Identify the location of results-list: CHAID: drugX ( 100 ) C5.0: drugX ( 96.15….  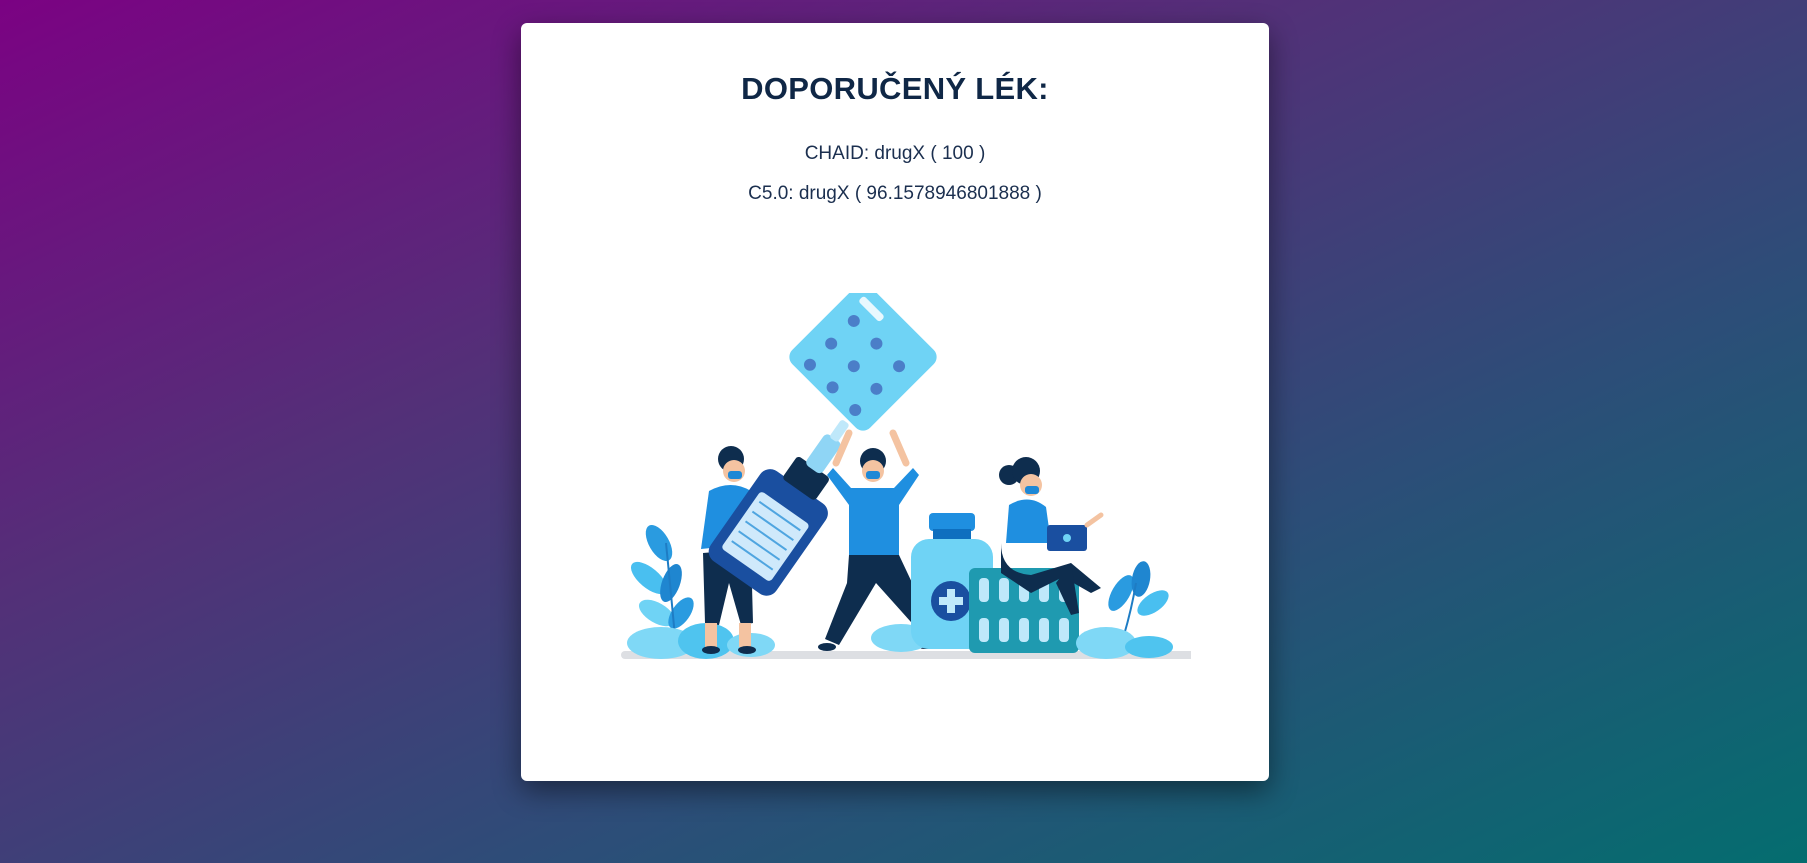
(895, 174).